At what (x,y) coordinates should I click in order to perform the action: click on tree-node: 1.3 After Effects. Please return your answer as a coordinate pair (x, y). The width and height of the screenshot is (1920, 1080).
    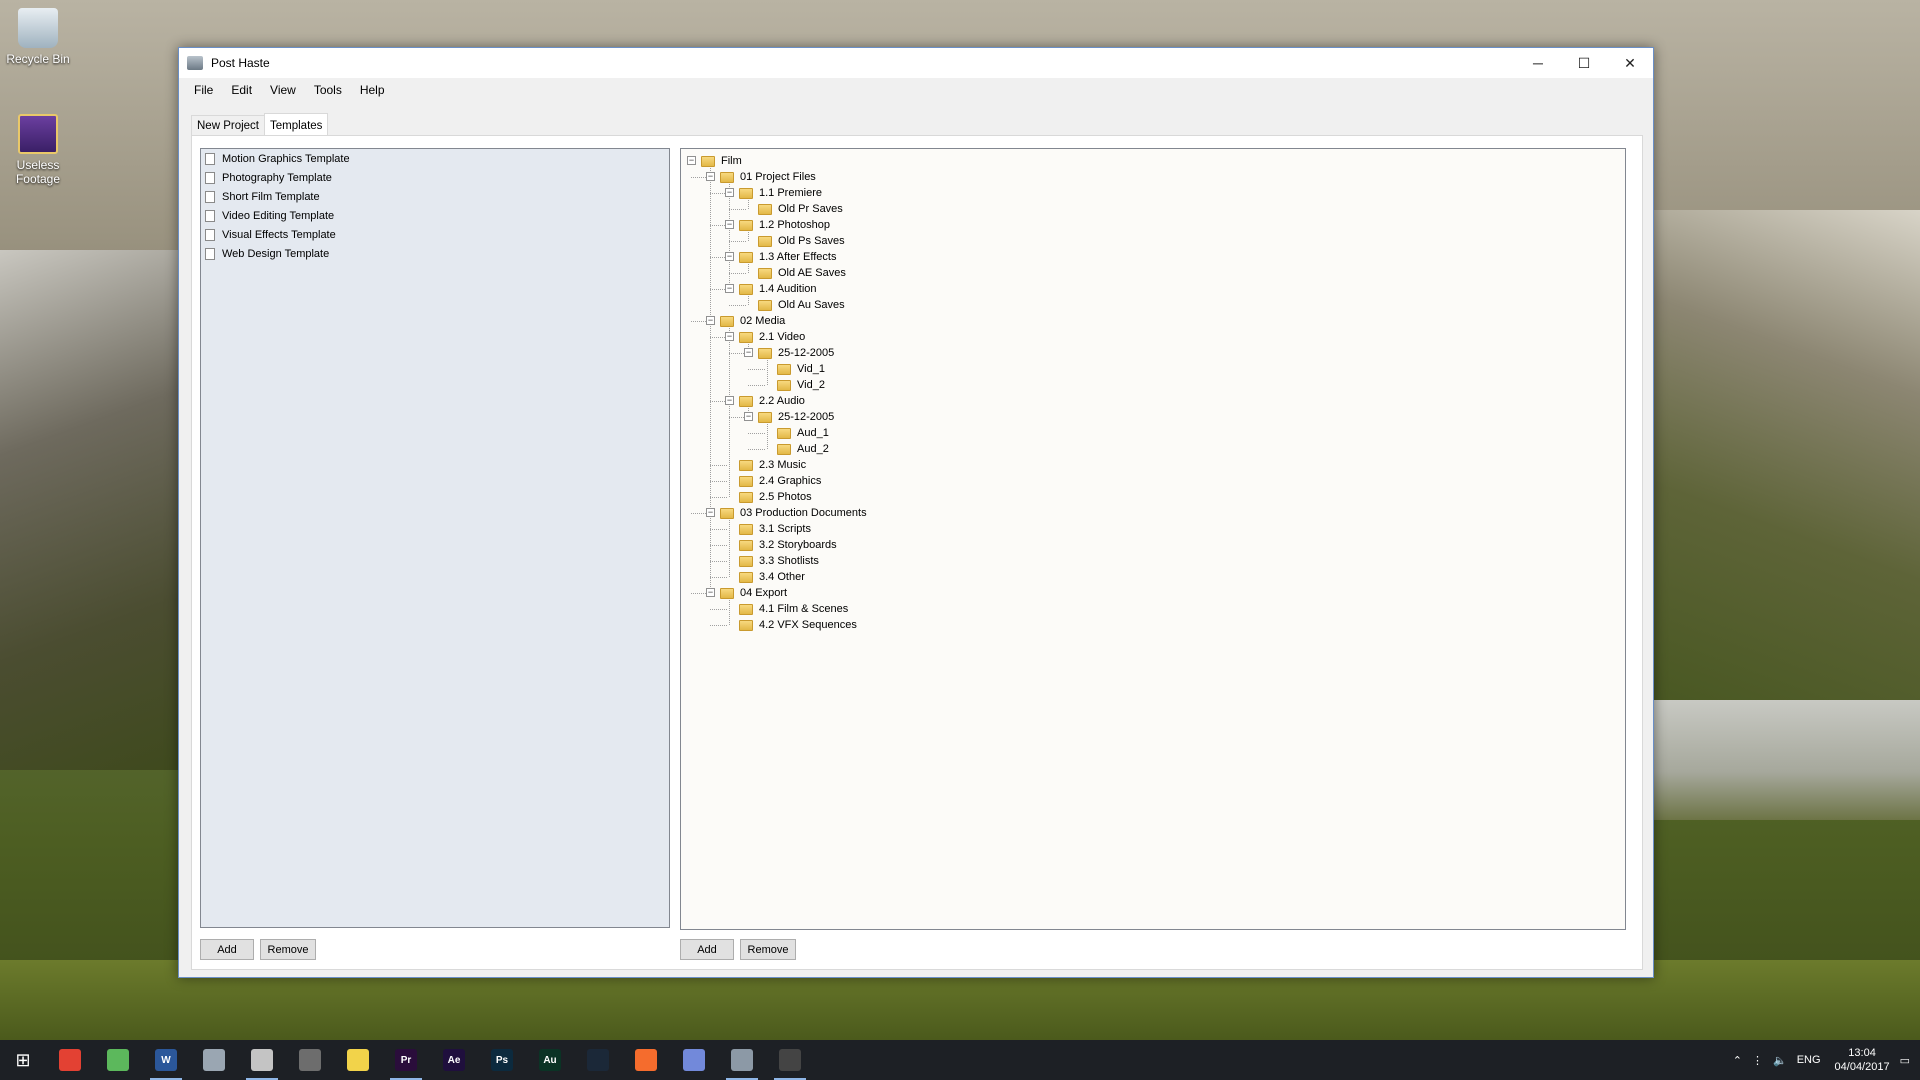
    Looking at the image, I should click on (787, 257).